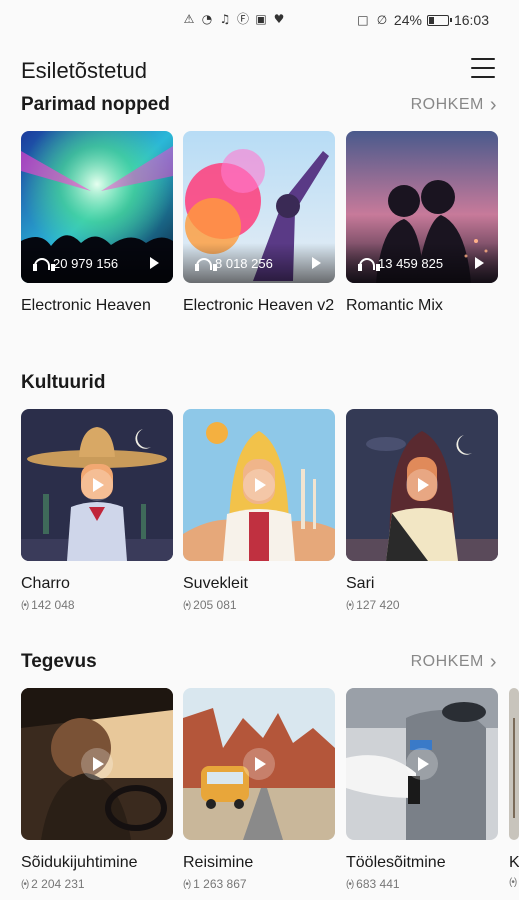  Describe the element at coordinates (218, 862) in the screenshot. I see `station-title: Reisimine` at that location.